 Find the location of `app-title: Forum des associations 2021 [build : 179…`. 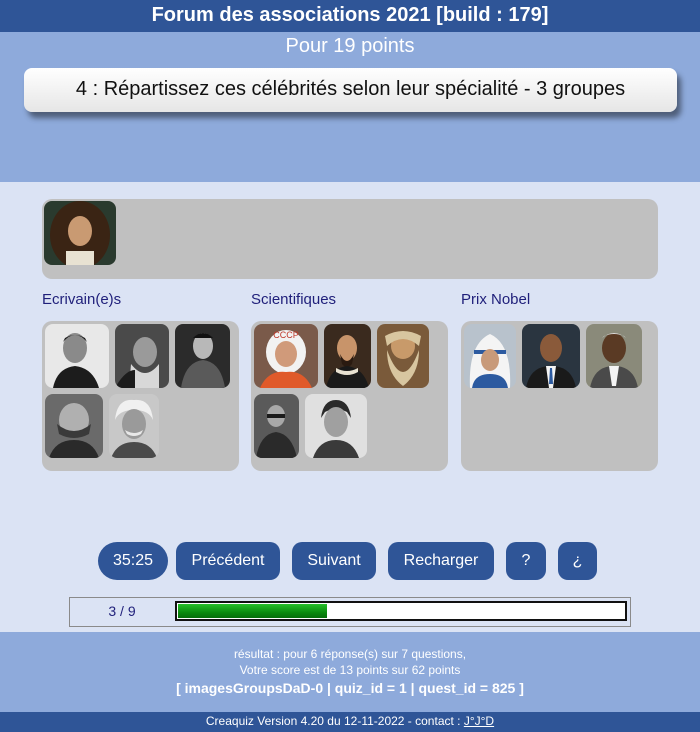

app-title: Forum des associations 2021 [build : 179… is located at coordinates (350, 15).